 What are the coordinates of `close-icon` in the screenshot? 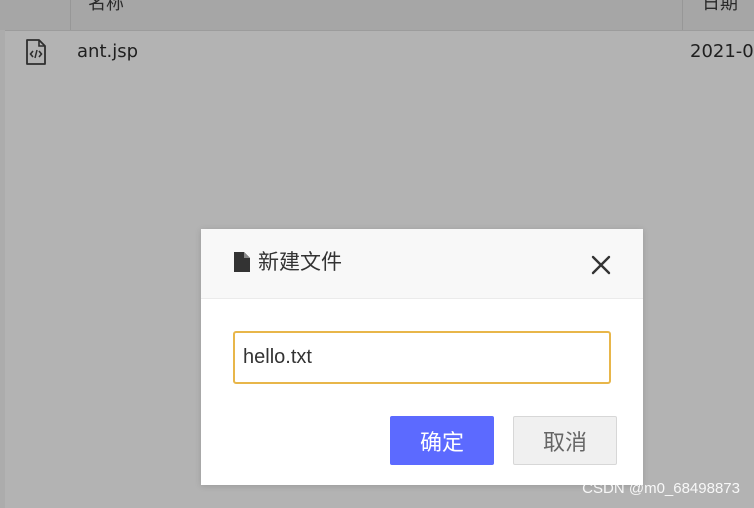 It's located at (601, 265).